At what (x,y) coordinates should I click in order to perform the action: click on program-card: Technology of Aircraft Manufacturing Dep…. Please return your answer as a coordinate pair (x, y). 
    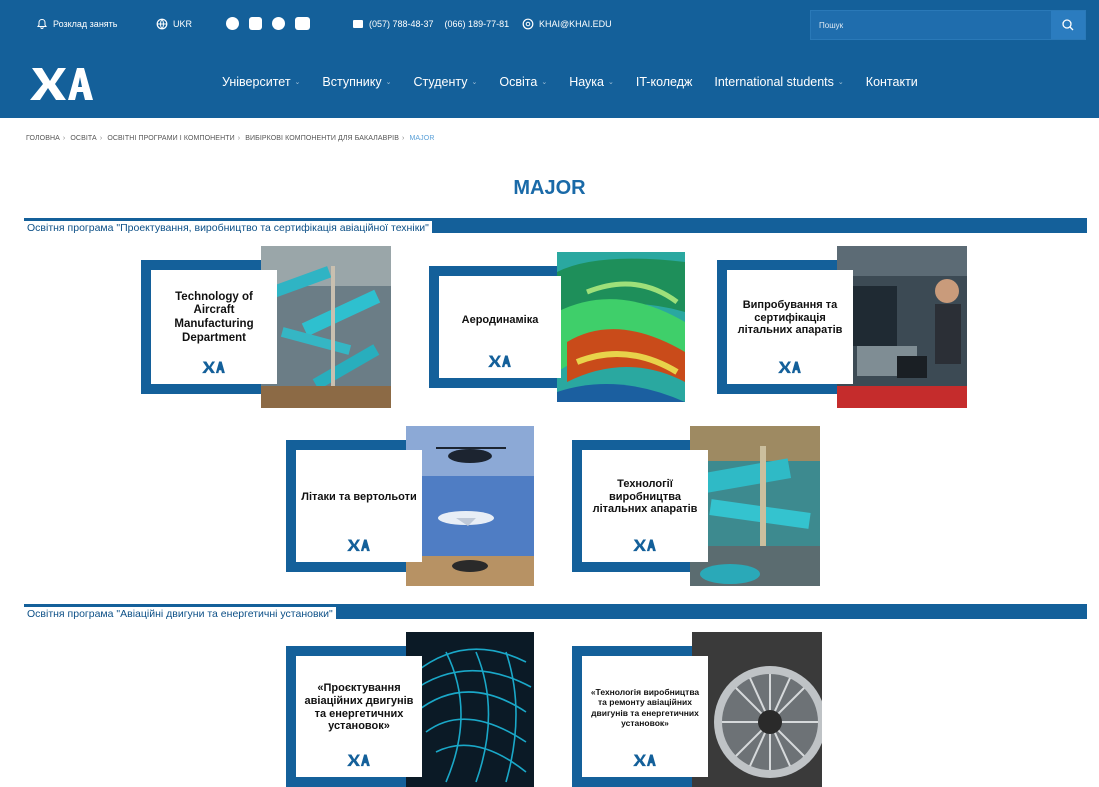
    Looking at the image, I should click on (269, 327).